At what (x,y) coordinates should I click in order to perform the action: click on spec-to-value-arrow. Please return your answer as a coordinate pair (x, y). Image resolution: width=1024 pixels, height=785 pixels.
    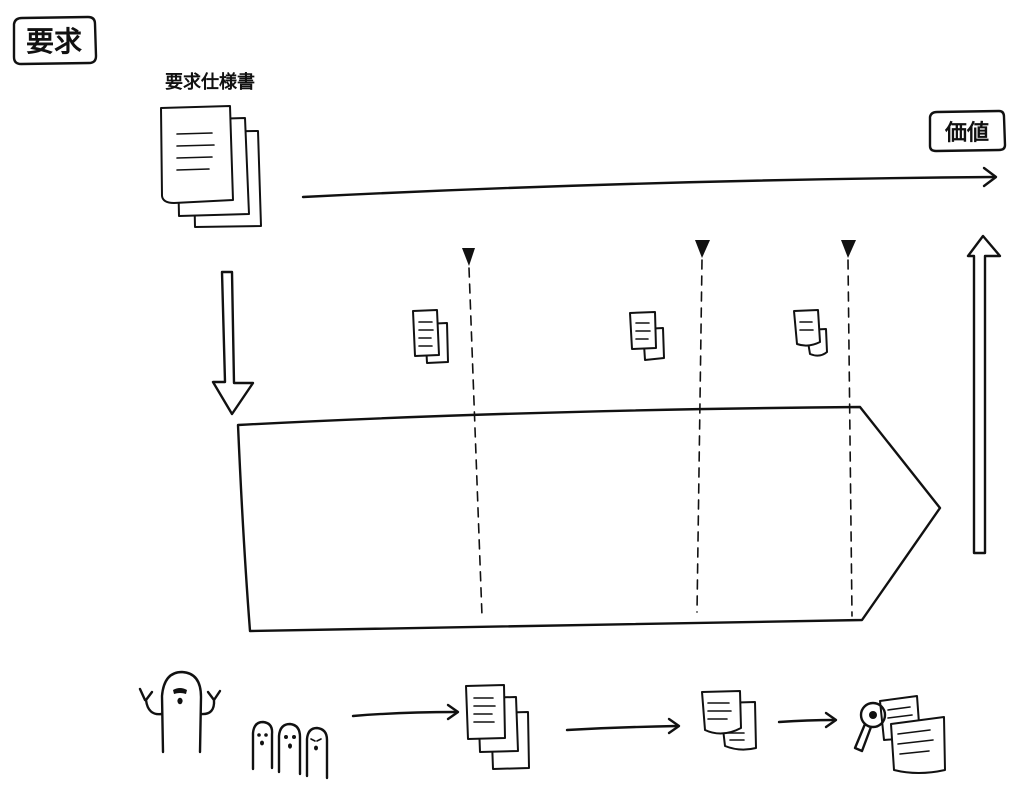
    Looking at the image, I should click on (649, 182).